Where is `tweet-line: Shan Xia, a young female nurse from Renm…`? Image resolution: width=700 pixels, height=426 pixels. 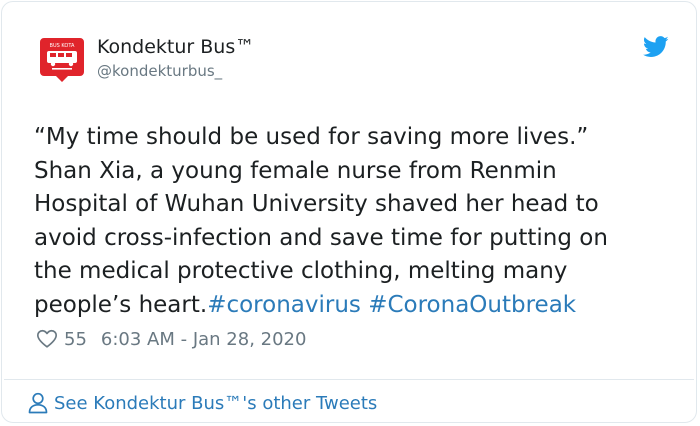
tweet-line: Shan Xia, a young female nurse from Renm… is located at coordinates (295, 170).